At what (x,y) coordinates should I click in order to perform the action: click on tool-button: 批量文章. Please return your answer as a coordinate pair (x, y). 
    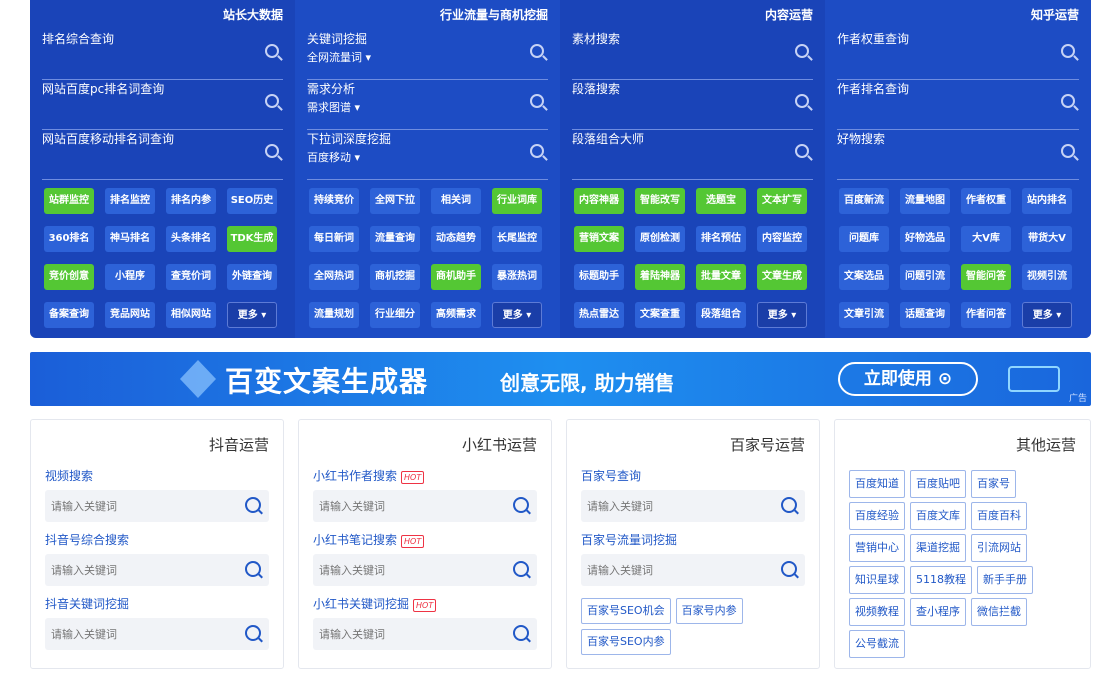
    Looking at the image, I should click on (721, 277).